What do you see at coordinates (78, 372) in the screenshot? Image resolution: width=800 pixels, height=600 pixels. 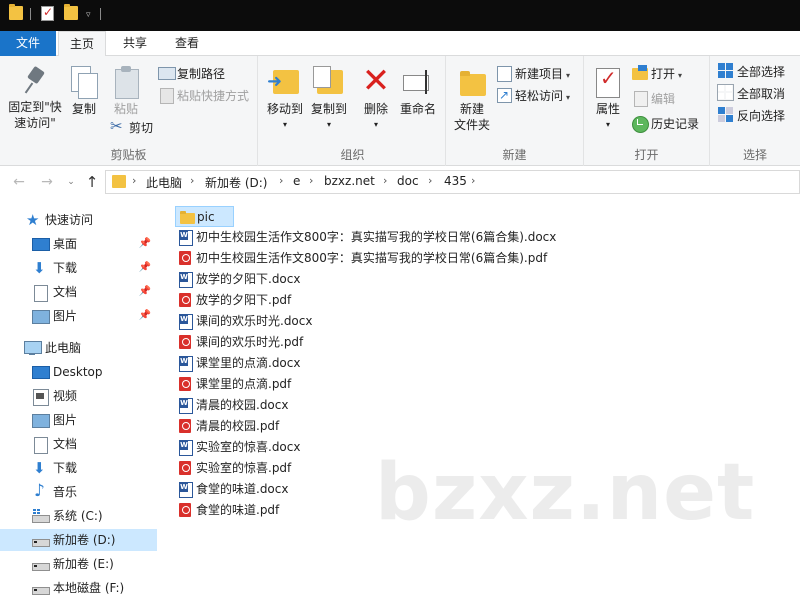 I see `sidebar-item-desktop-pc: Desktop` at bounding box center [78, 372].